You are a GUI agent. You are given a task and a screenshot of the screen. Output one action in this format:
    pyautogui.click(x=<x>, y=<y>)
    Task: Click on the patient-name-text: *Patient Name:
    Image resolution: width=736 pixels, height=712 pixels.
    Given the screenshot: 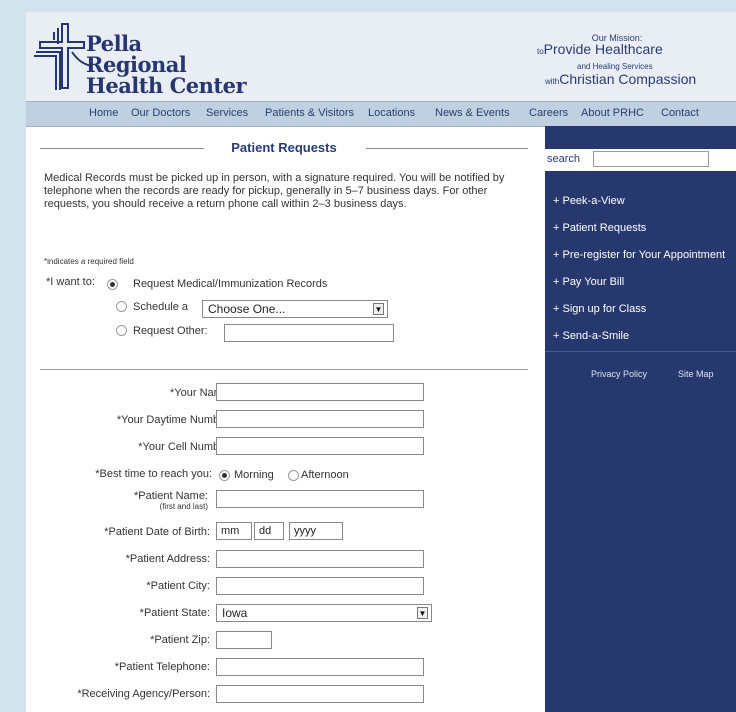 What is the action you would take?
    pyautogui.click(x=171, y=496)
    